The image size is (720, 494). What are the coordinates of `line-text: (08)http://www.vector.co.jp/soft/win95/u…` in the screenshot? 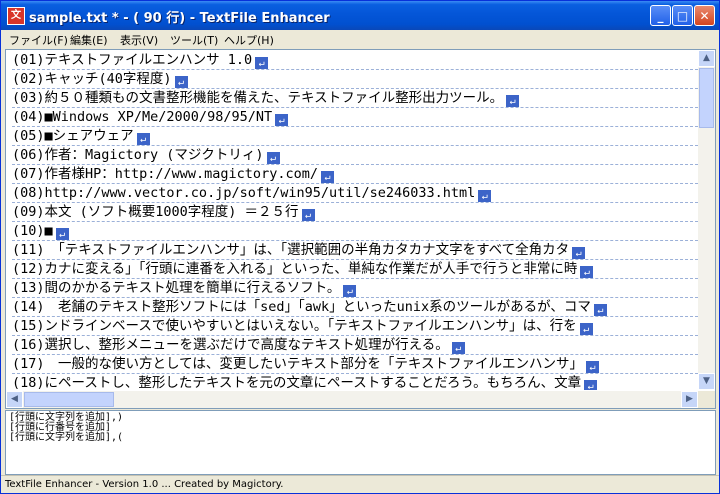 It's located at (244, 193).